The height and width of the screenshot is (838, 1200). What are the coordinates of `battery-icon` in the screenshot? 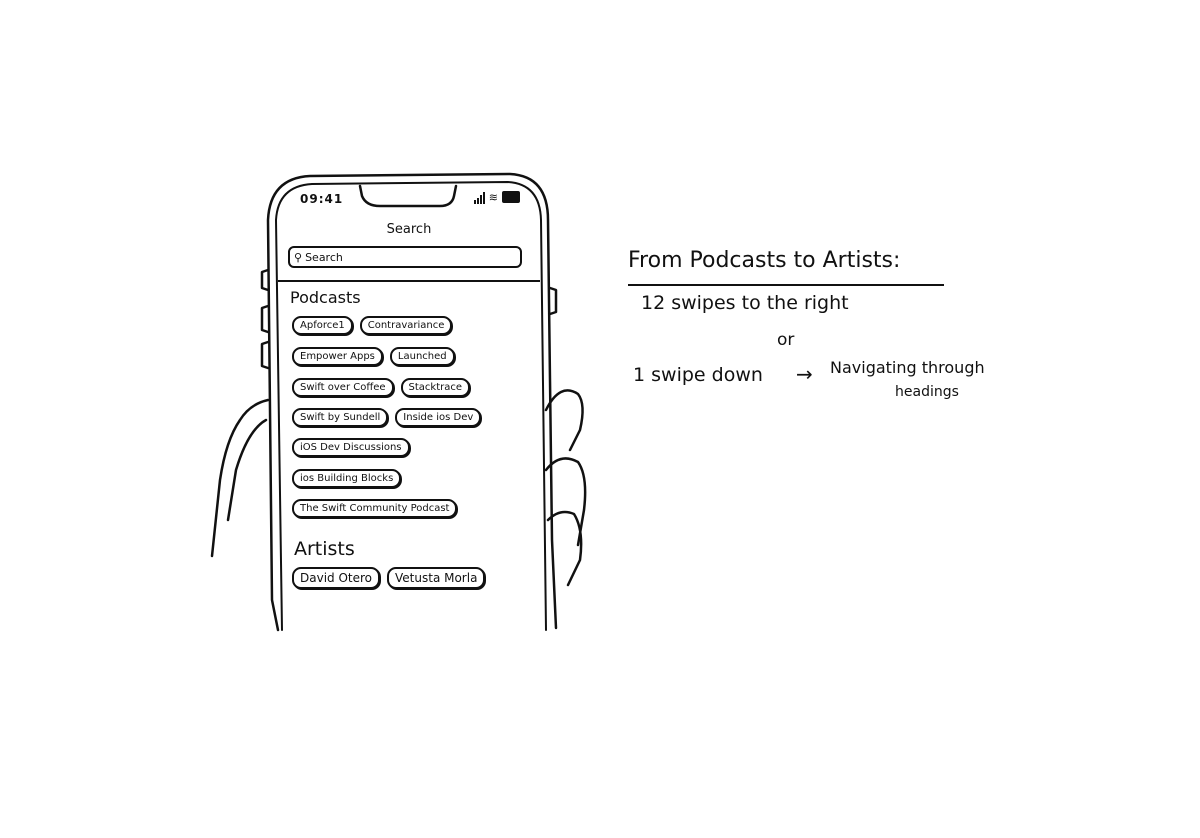 It's located at (511, 197).